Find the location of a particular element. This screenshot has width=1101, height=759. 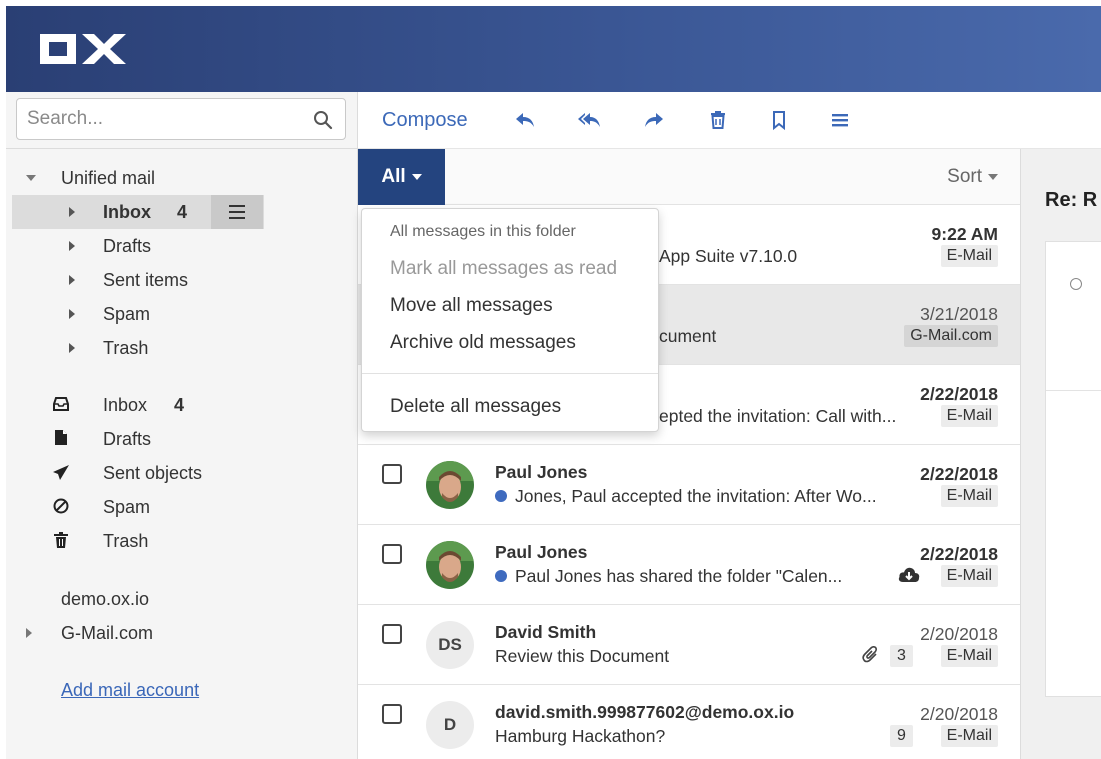

bookmark-icon is located at coordinates (779, 120).